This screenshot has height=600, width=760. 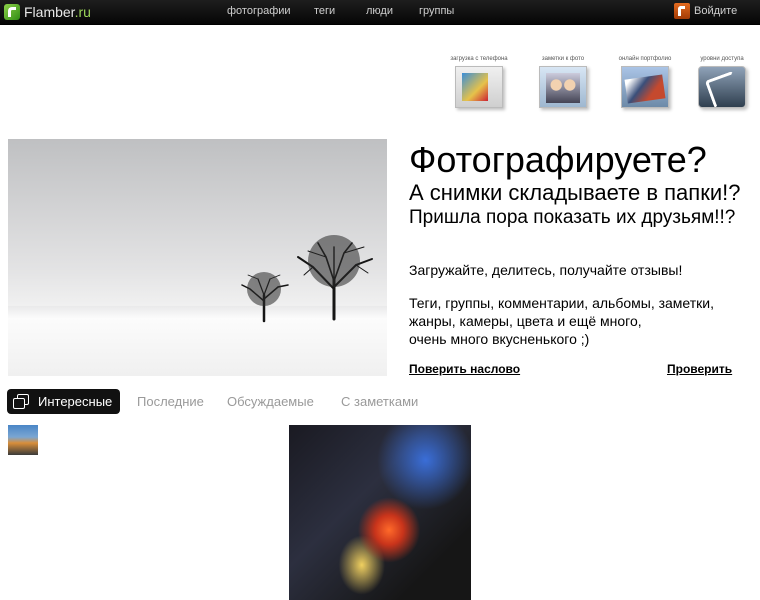 What do you see at coordinates (75, 401) in the screenshot?
I see `tab-label: Интересные` at bounding box center [75, 401].